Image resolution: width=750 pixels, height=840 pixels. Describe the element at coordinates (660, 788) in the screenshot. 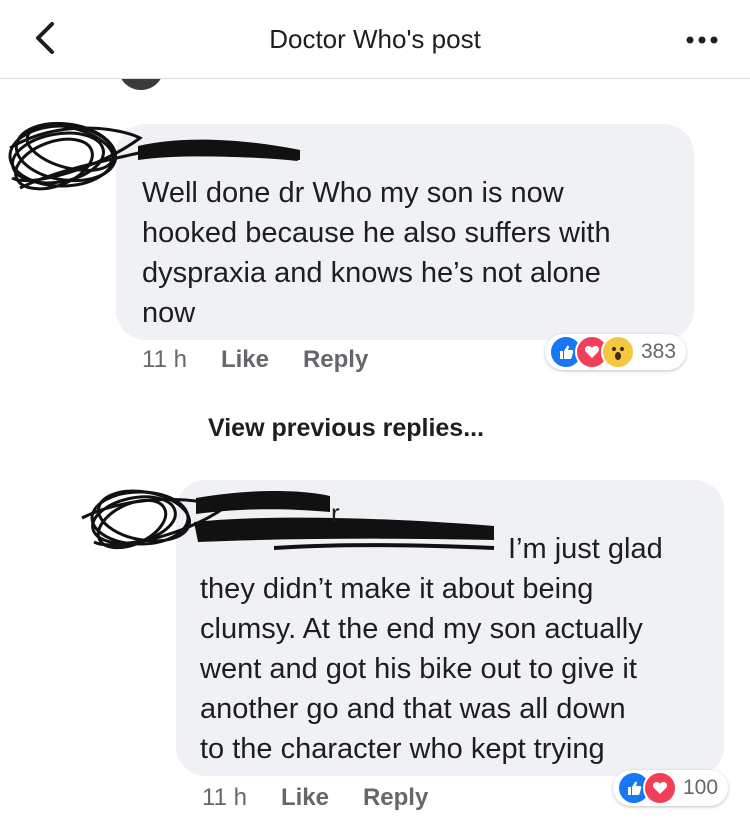

I see `love-reaction-icon` at that location.